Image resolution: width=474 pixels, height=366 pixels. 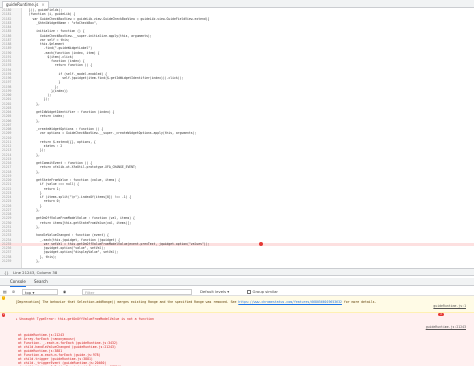 What do you see at coordinates (11, 261) in the screenshot?
I see `line-number: 21239` at bounding box center [11, 261].